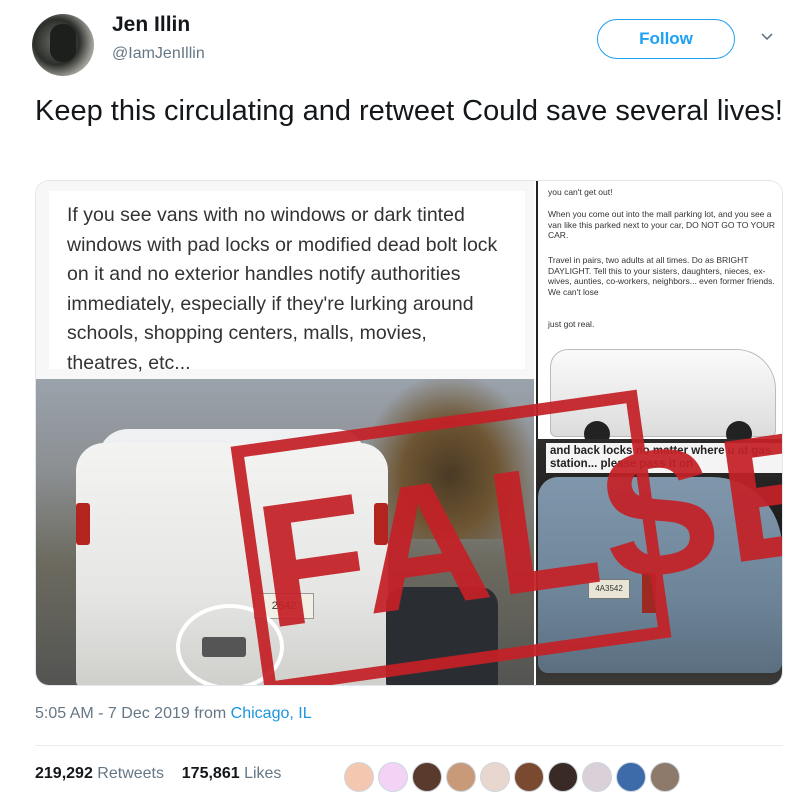  I want to click on chevron-down-icon, so click(767, 37).